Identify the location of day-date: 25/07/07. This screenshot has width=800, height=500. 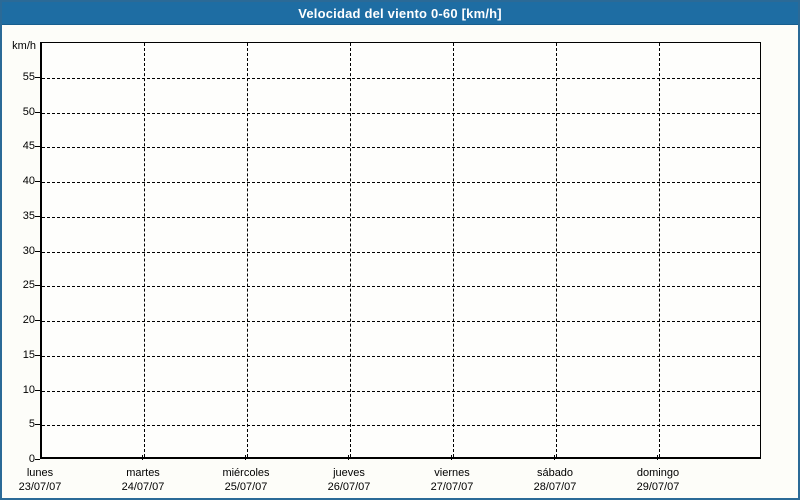
(246, 487).